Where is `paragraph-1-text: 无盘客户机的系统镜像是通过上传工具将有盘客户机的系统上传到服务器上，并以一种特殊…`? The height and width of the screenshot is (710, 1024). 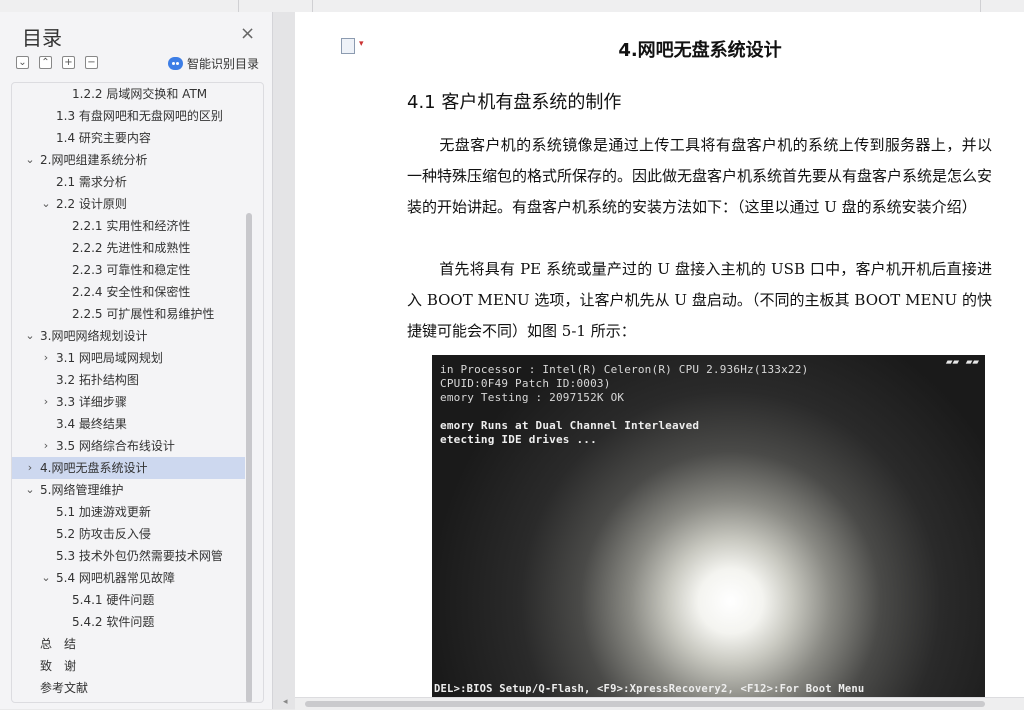 paragraph-1-text: 无盘客户机的系统镜像是通过上传工具将有盘客户机的系统上传到服务器上，并以一种特殊… is located at coordinates (700, 176).